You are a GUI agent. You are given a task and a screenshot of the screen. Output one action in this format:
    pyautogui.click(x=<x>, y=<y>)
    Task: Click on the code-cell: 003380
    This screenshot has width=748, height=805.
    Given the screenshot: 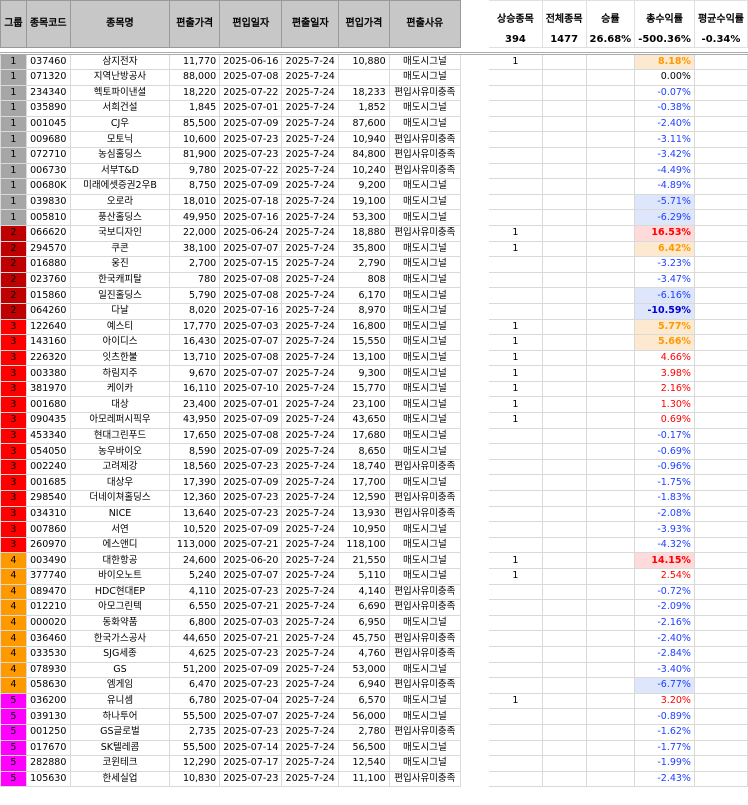 What is the action you would take?
    pyautogui.click(x=48, y=373)
    